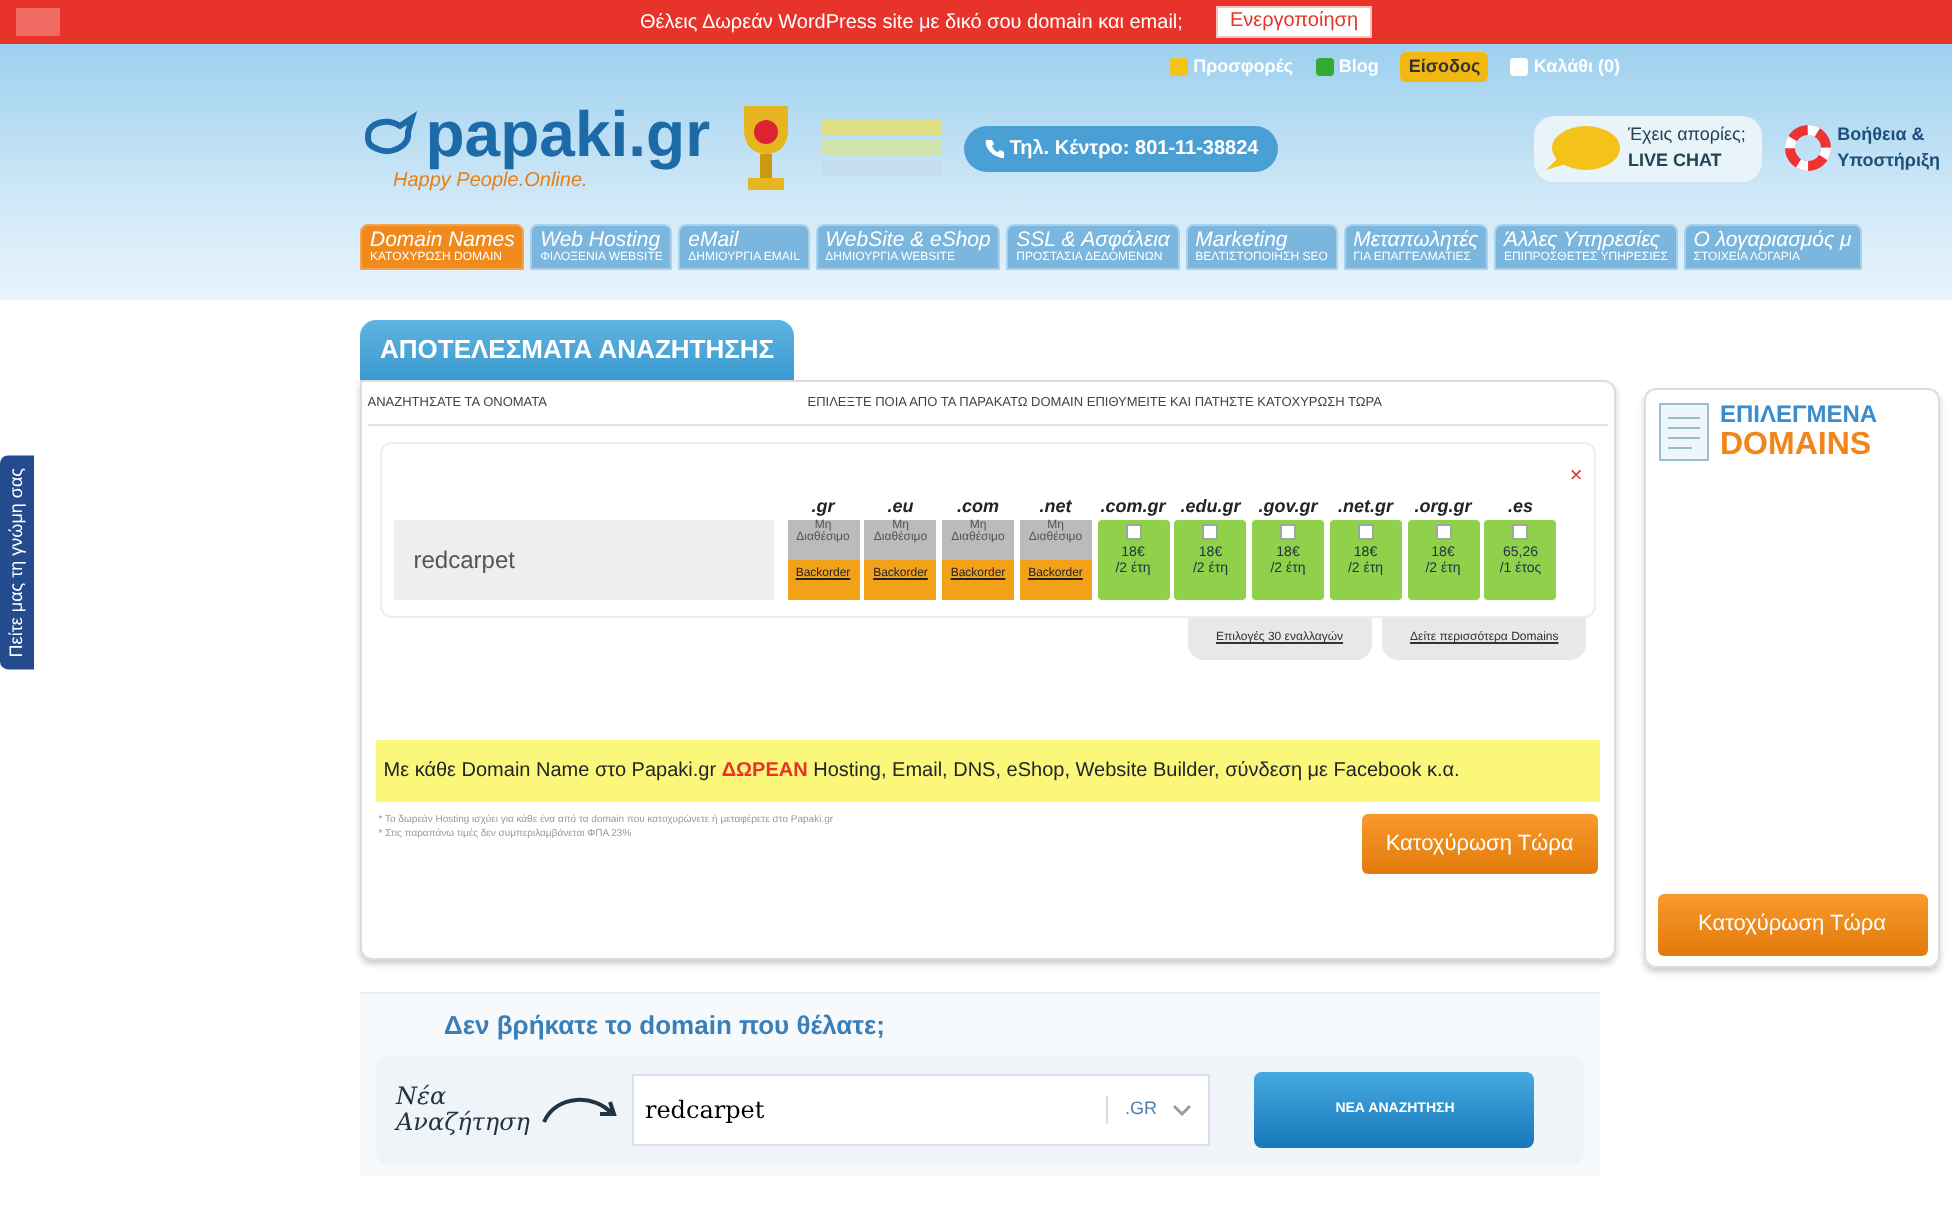 The width and height of the screenshot is (1952, 1228). Describe the element at coordinates (1288, 506) in the screenshot. I see `tld-label: .gov.gr` at that location.